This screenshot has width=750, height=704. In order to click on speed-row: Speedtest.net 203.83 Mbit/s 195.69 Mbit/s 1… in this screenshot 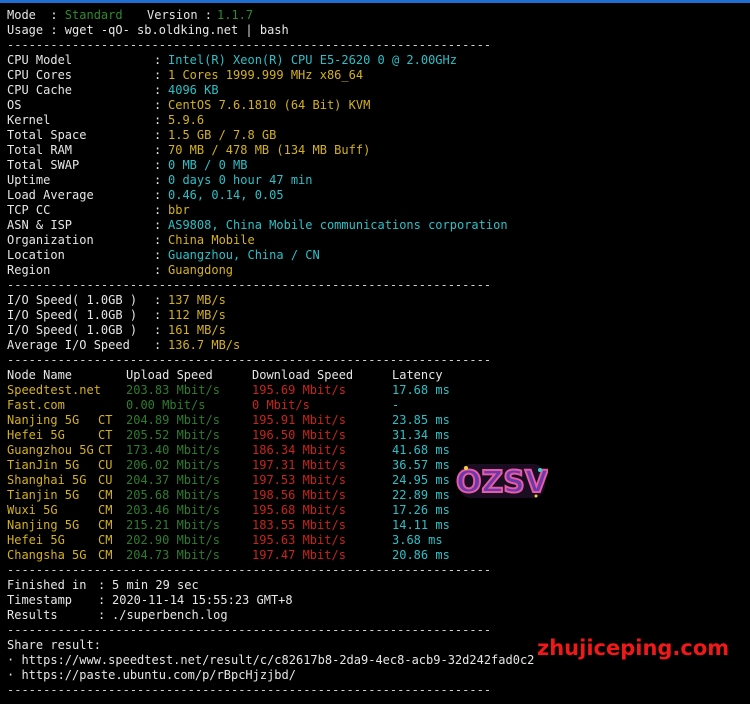, I will do `click(378, 390)`.